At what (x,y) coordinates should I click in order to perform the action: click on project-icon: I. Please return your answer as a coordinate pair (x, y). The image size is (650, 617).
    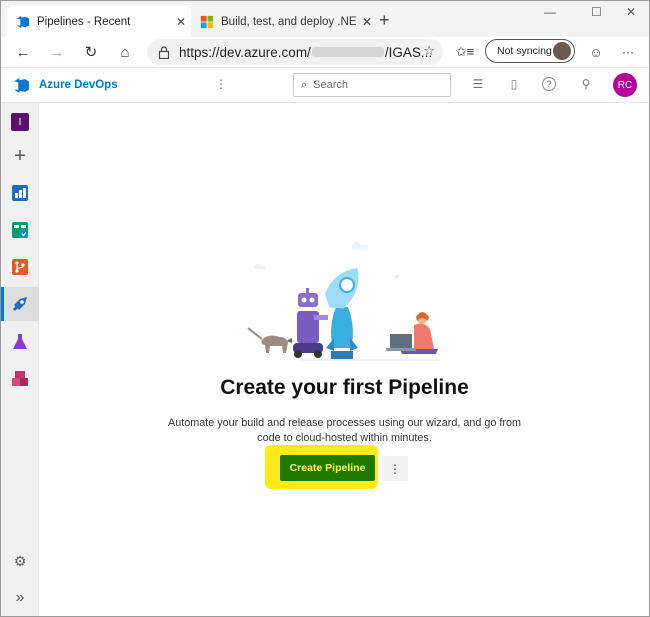
    Looking at the image, I should click on (20, 122).